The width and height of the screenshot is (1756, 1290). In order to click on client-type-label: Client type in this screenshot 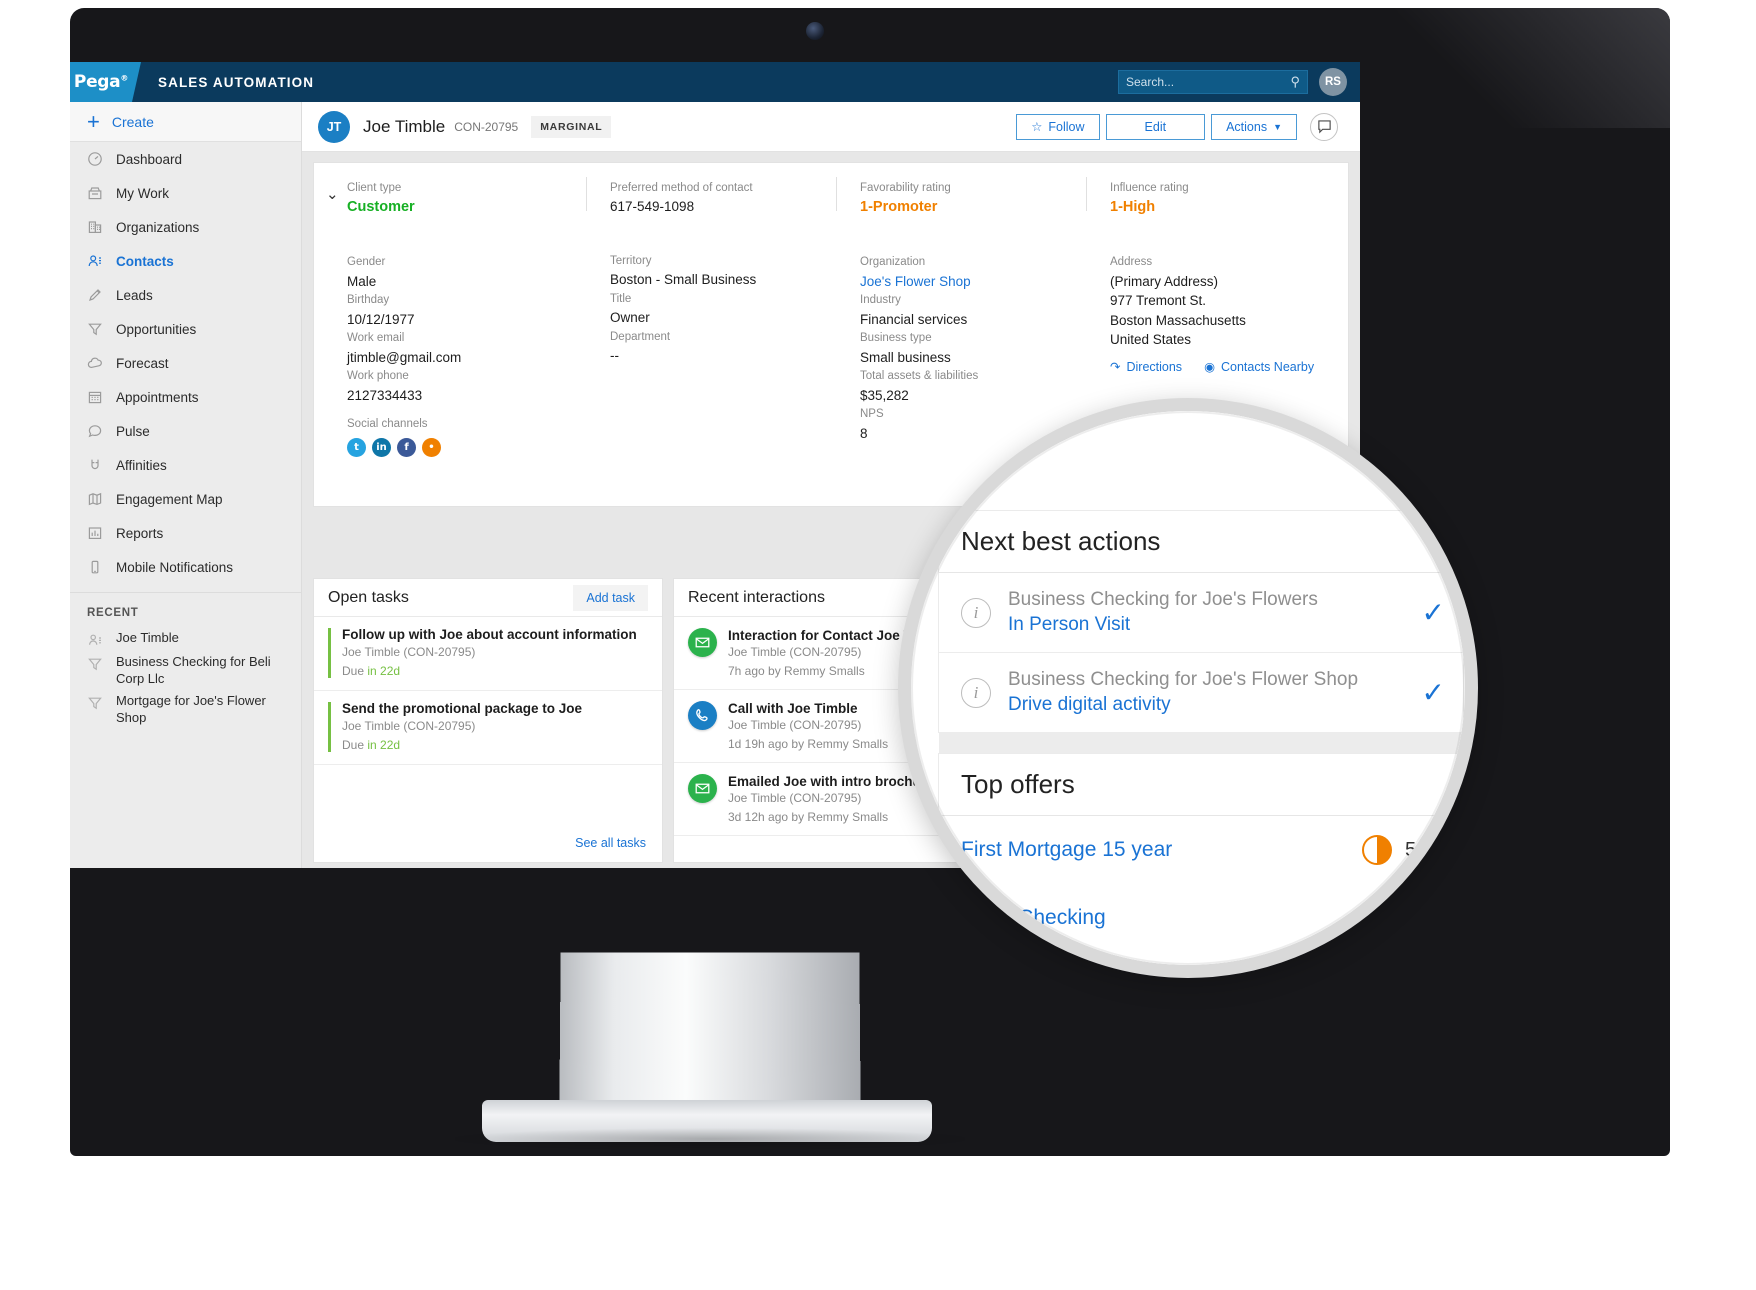, I will do `click(374, 188)`.